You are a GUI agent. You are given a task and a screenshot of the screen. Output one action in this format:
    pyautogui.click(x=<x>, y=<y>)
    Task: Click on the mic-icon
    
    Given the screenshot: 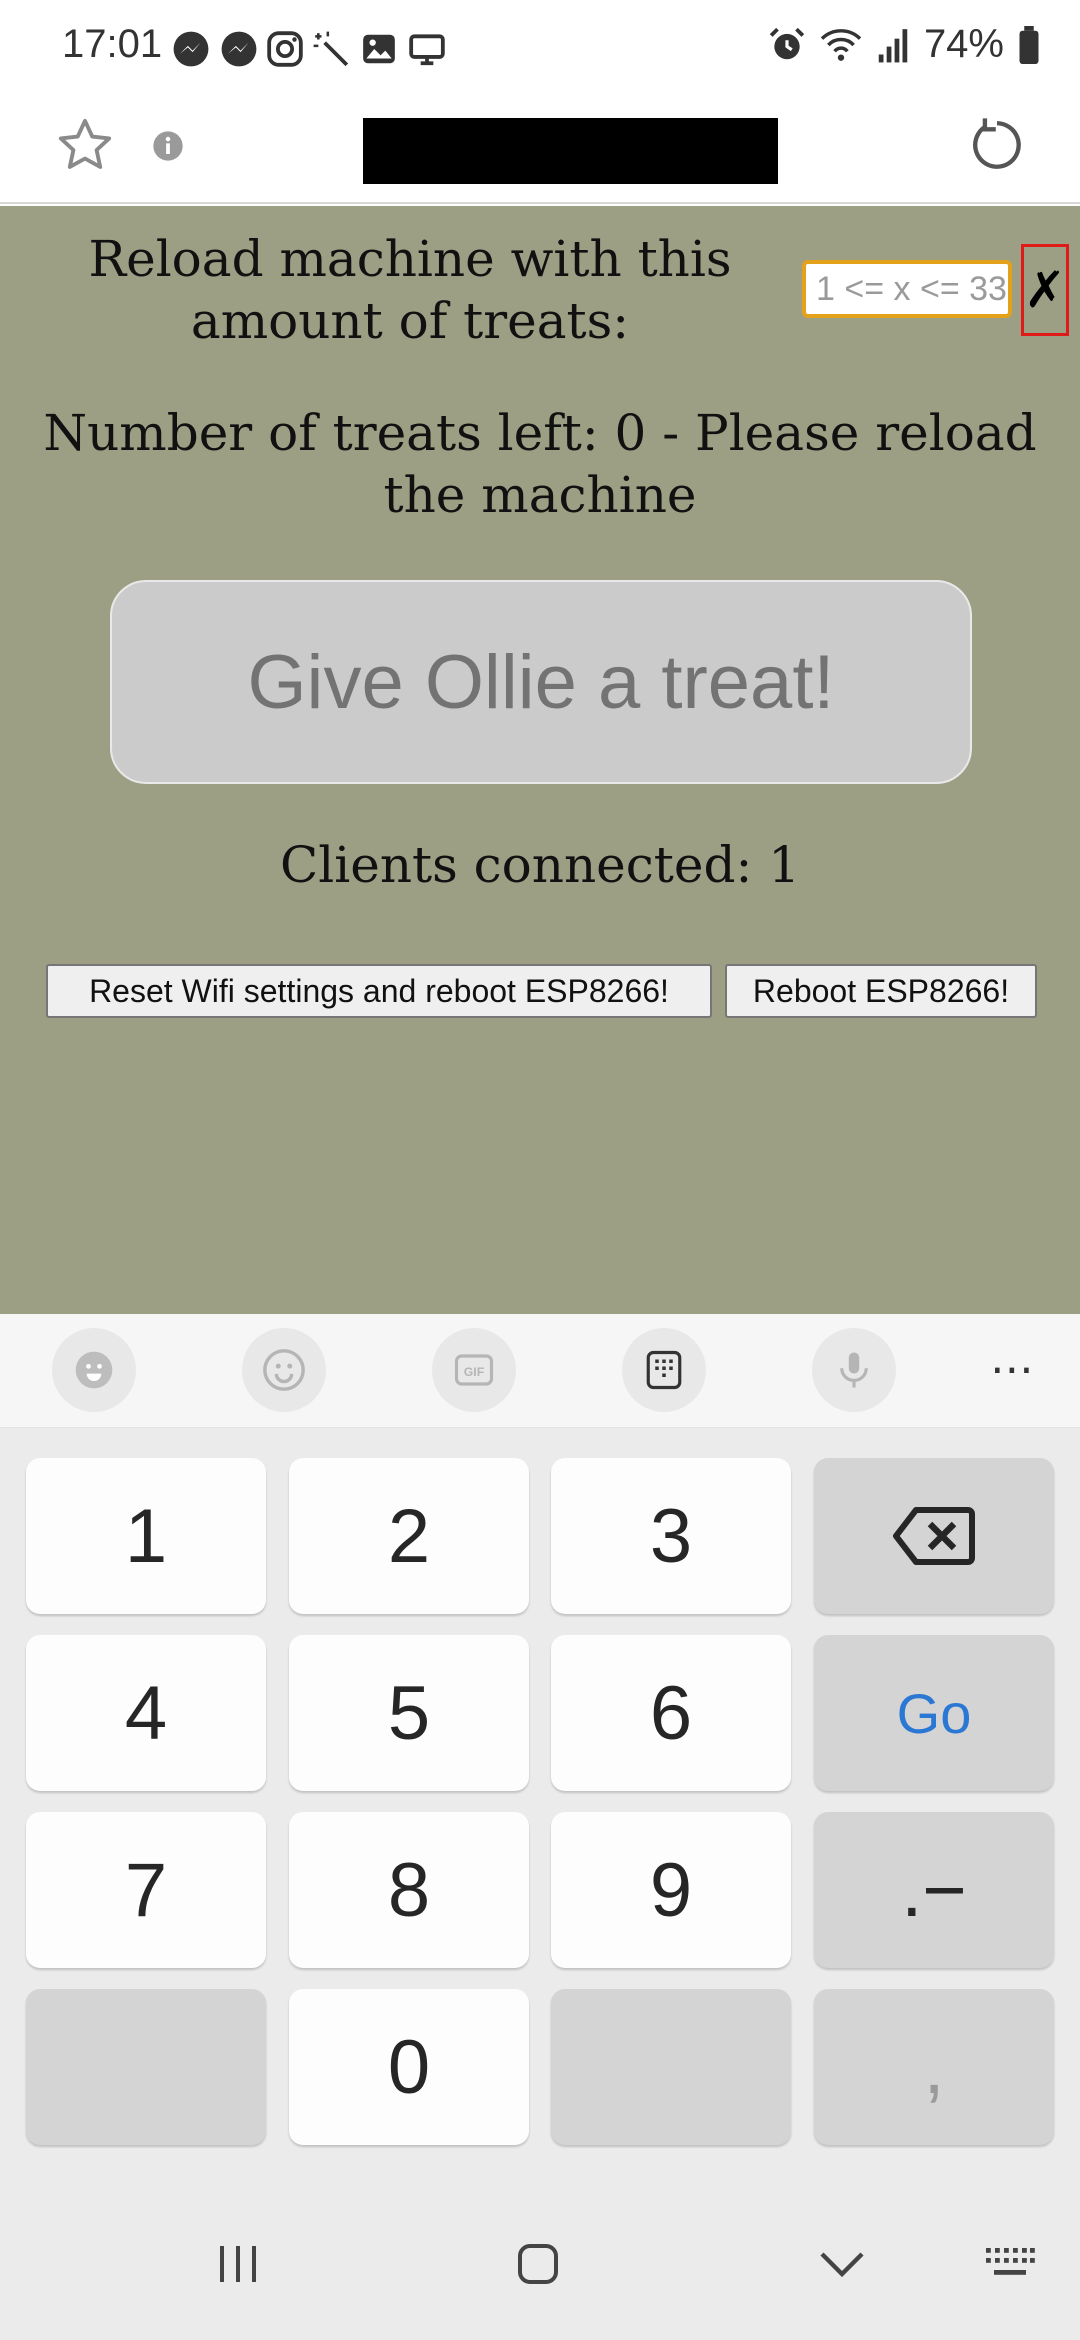 What is the action you would take?
    pyautogui.click(x=854, y=1370)
    